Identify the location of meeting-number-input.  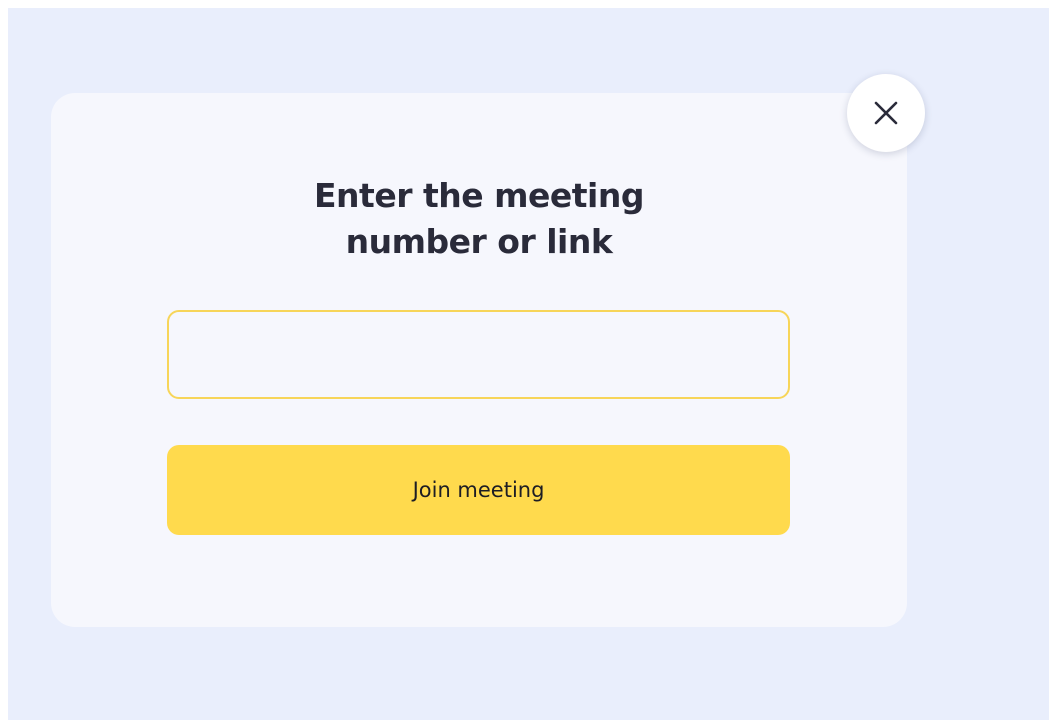
(478, 354).